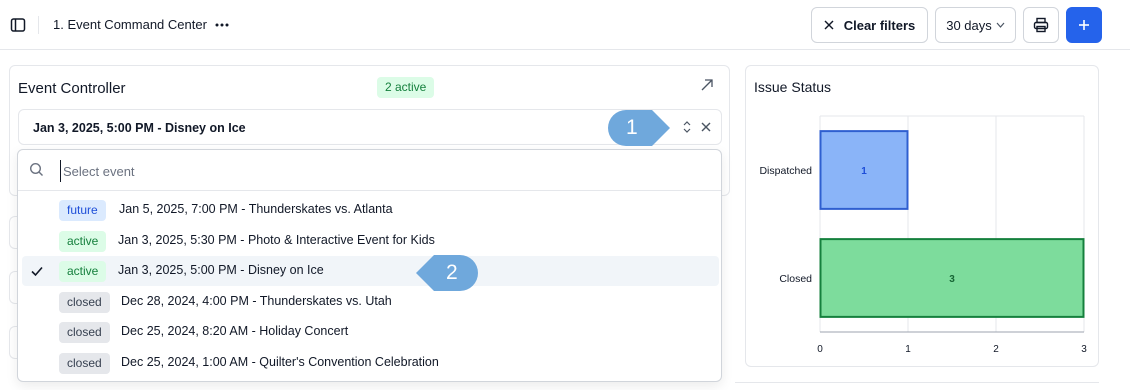  I want to click on x-tick-label: 1, so click(908, 349).